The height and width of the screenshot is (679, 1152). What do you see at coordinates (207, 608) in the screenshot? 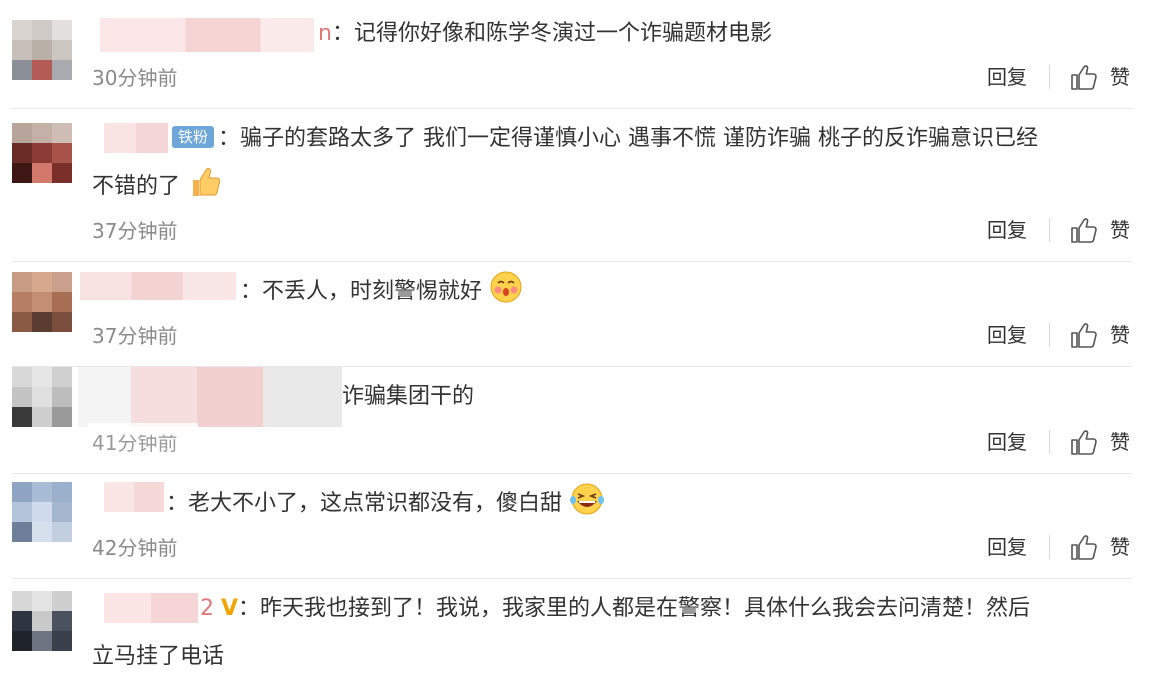
I see `username-fragment: 2` at bounding box center [207, 608].